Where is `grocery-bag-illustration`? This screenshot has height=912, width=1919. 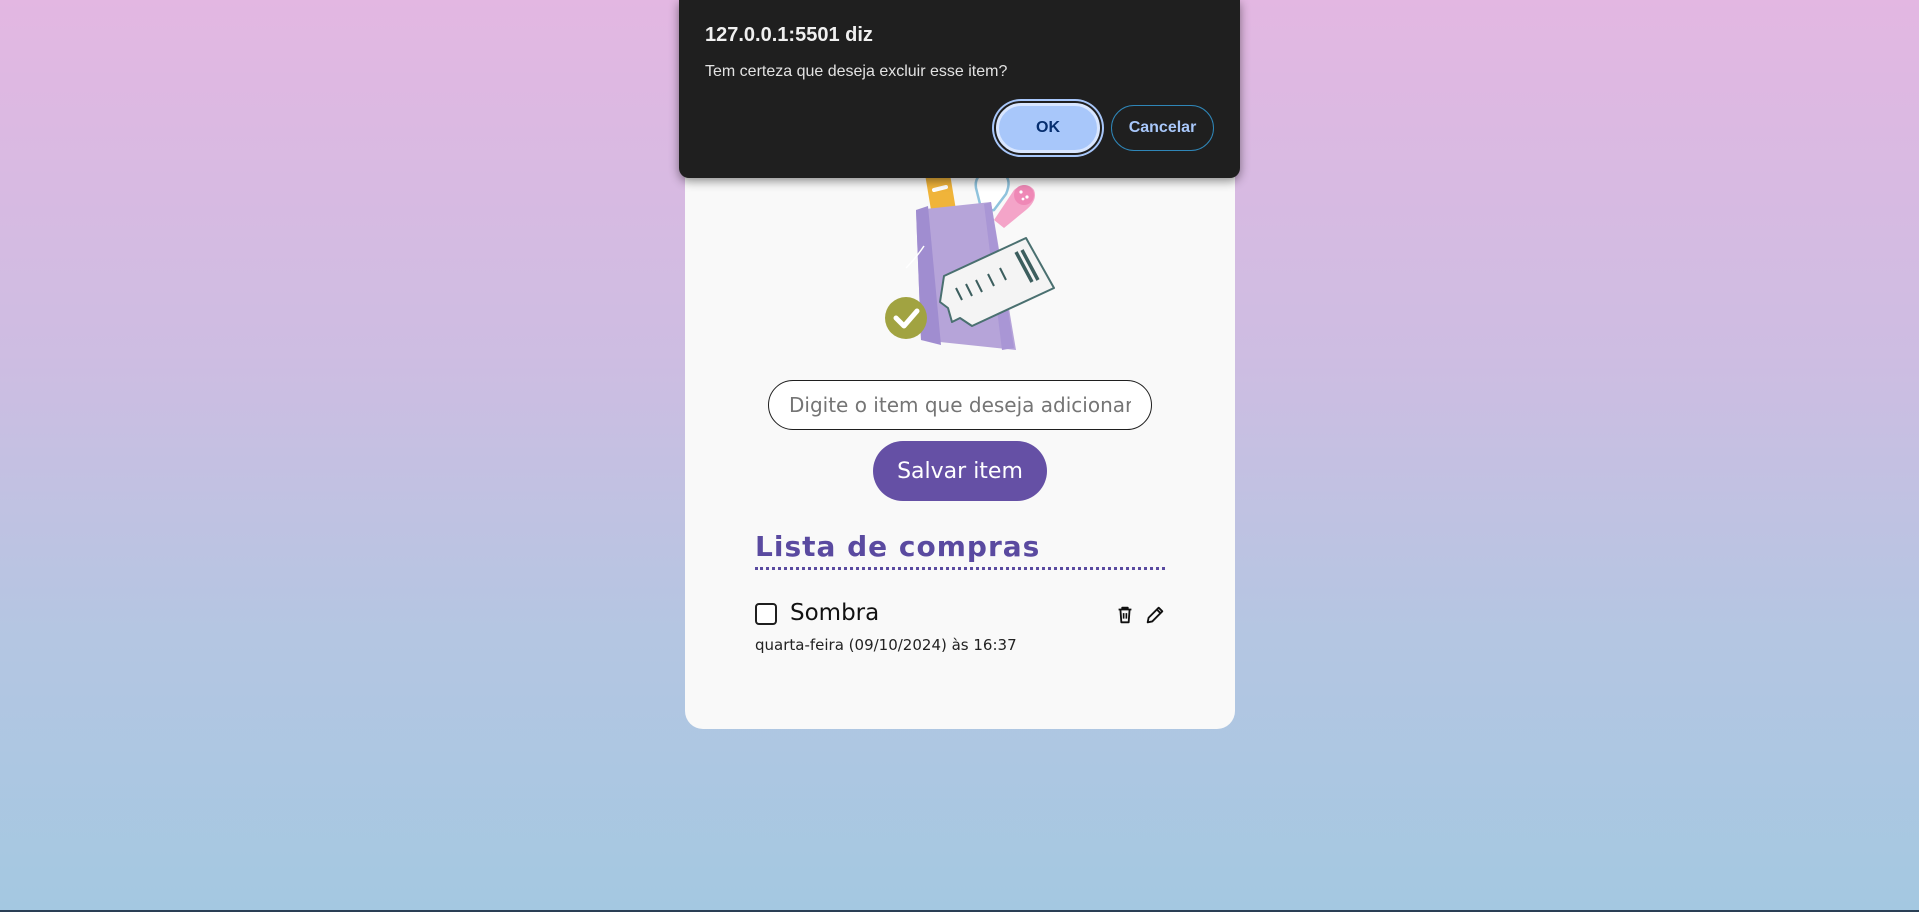
grocery-bag-illustration is located at coordinates (970, 250).